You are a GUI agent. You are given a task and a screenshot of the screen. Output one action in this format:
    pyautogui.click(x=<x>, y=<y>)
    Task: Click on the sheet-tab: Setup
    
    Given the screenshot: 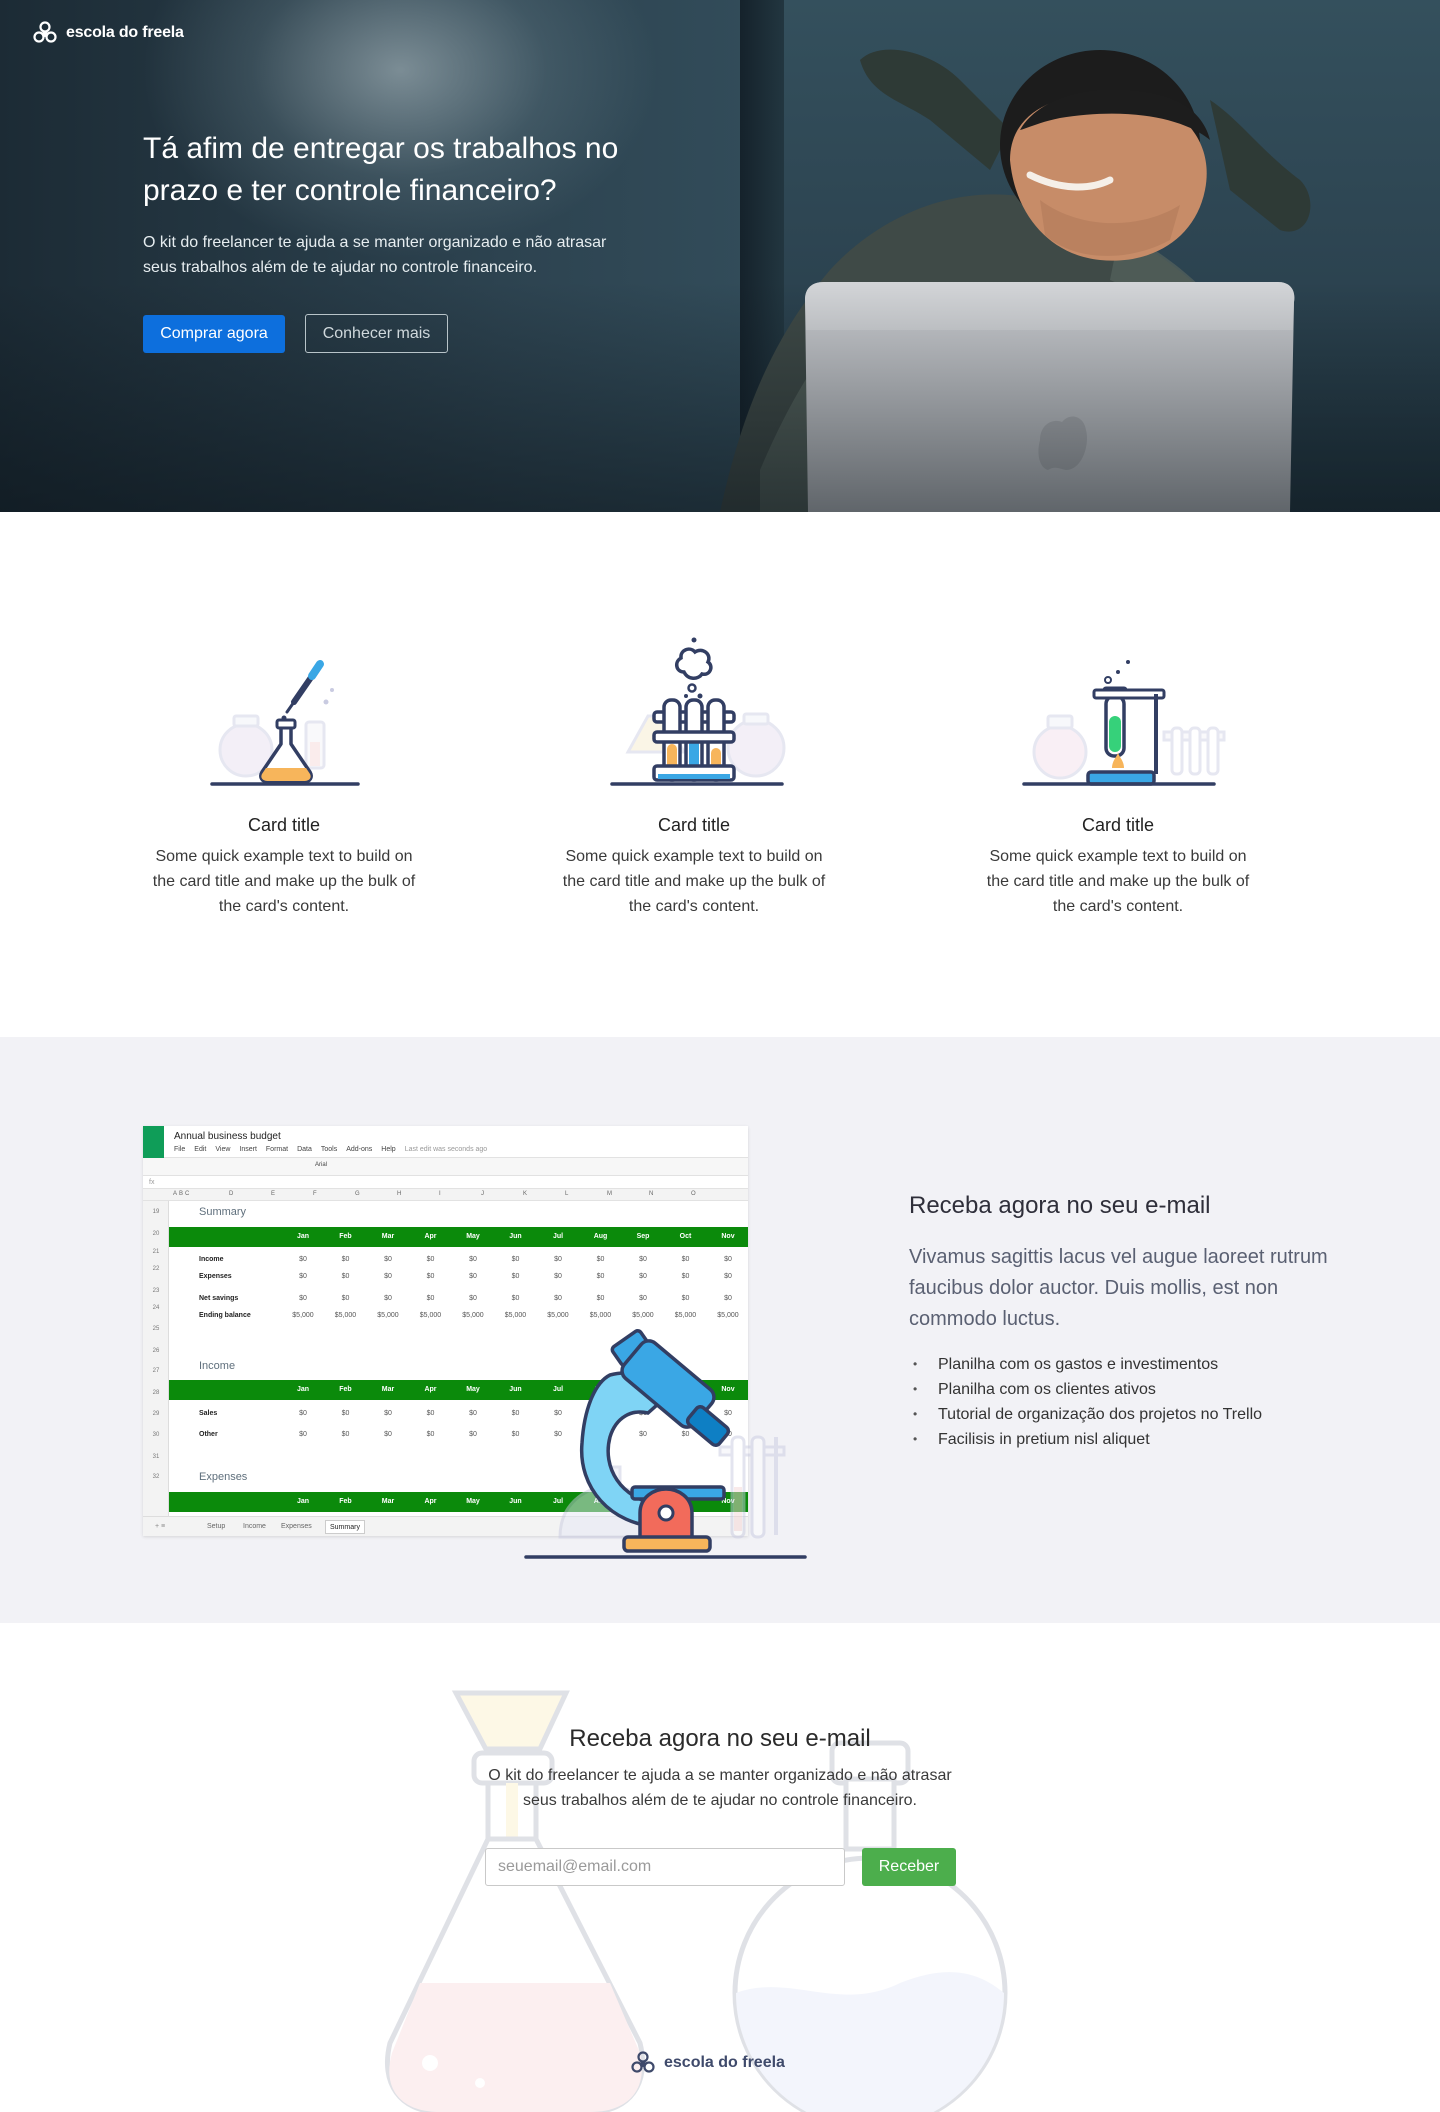 What is the action you would take?
    pyautogui.click(x=216, y=1526)
    